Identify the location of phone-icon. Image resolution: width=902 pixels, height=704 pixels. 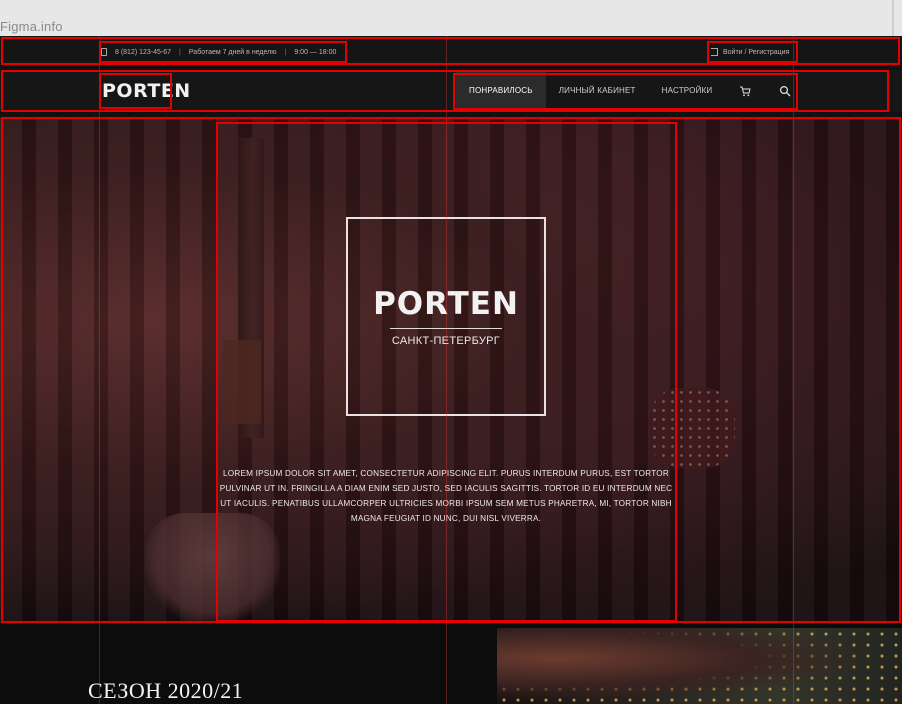
(104, 52).